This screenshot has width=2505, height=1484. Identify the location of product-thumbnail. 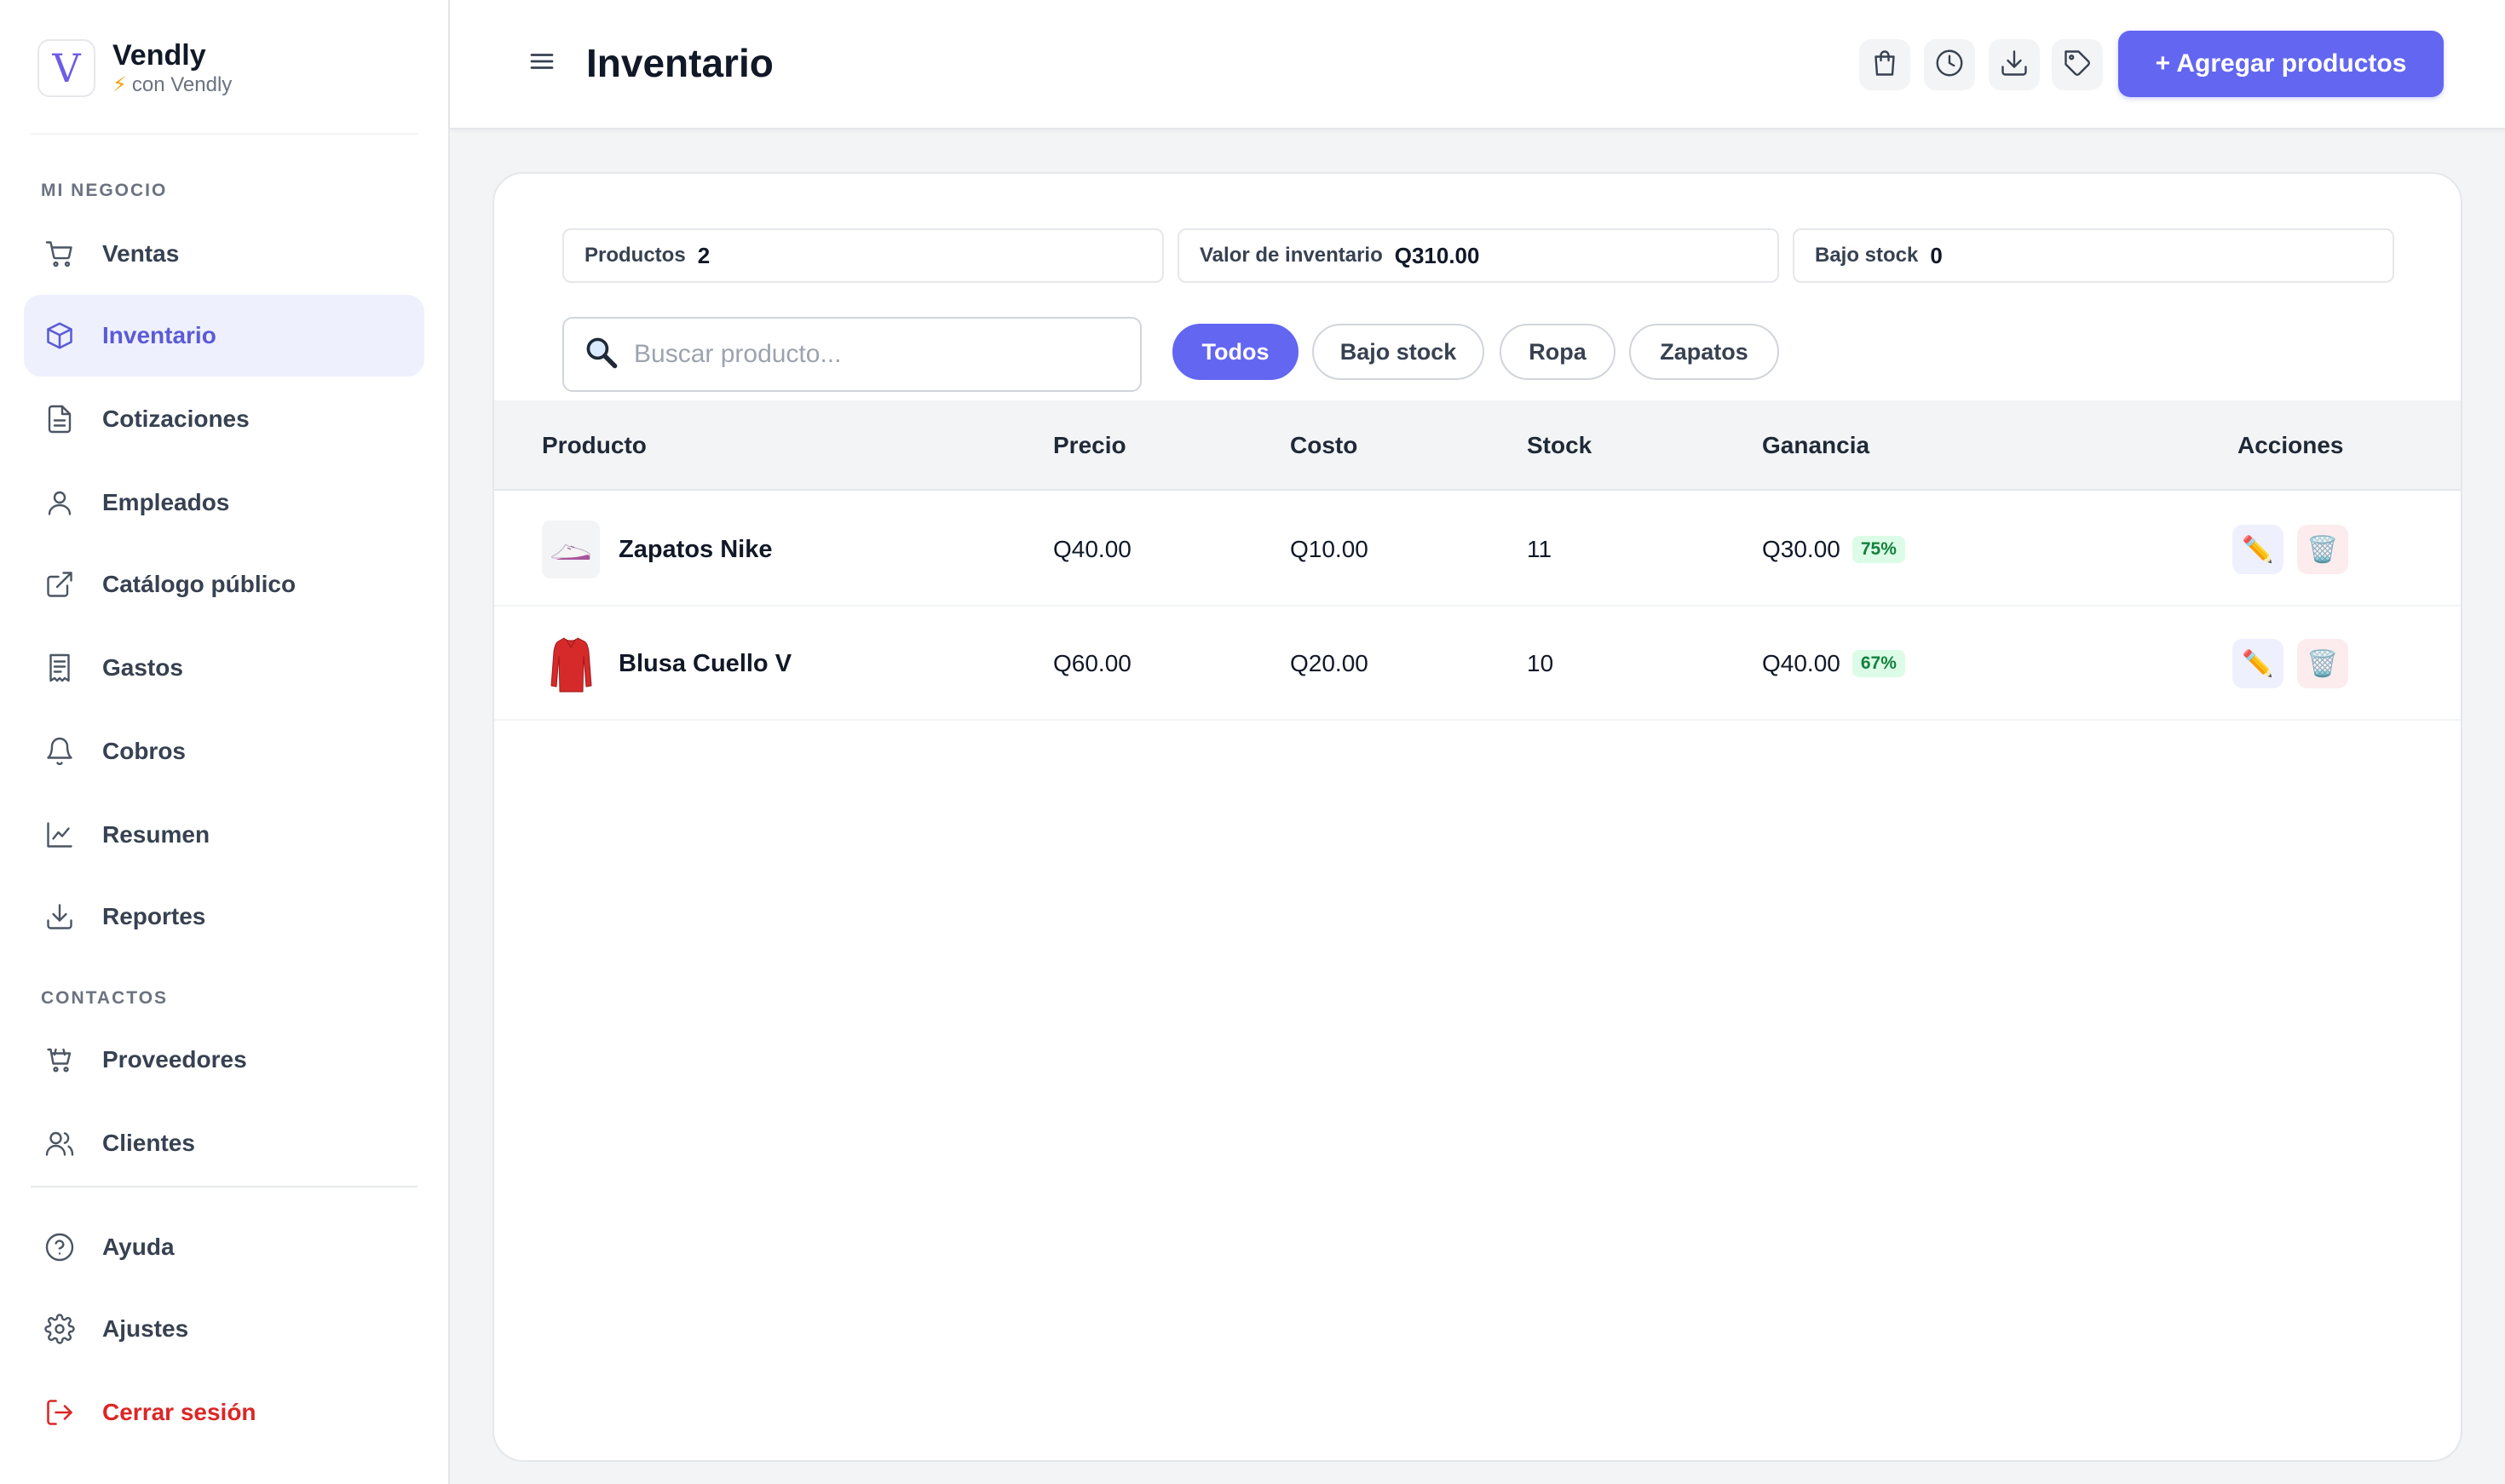
(571, 664).